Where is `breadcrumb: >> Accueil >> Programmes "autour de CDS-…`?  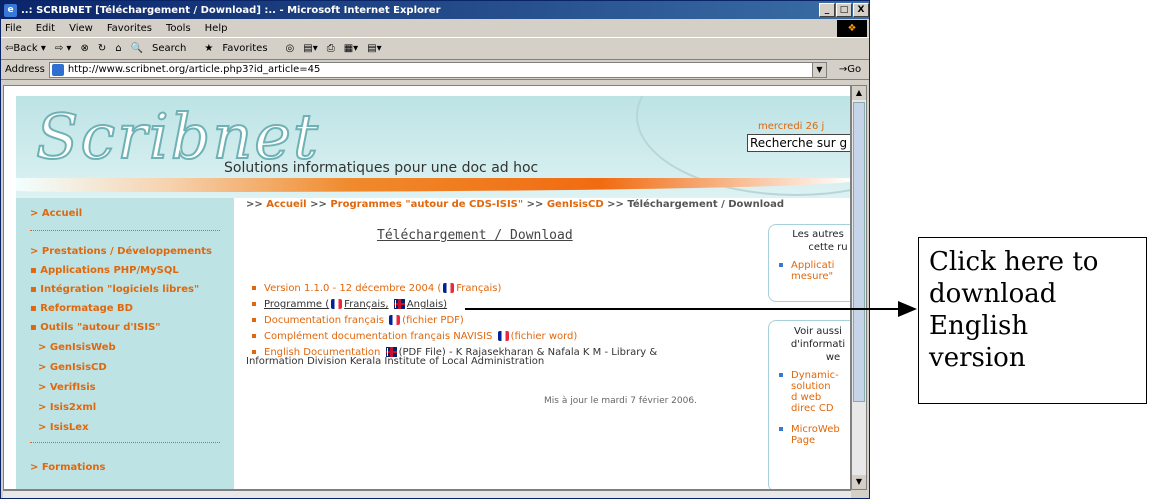
breadcrumb: >> Accueil >> Programmes "autour de CDS-… is located at coordinates (515, 204).